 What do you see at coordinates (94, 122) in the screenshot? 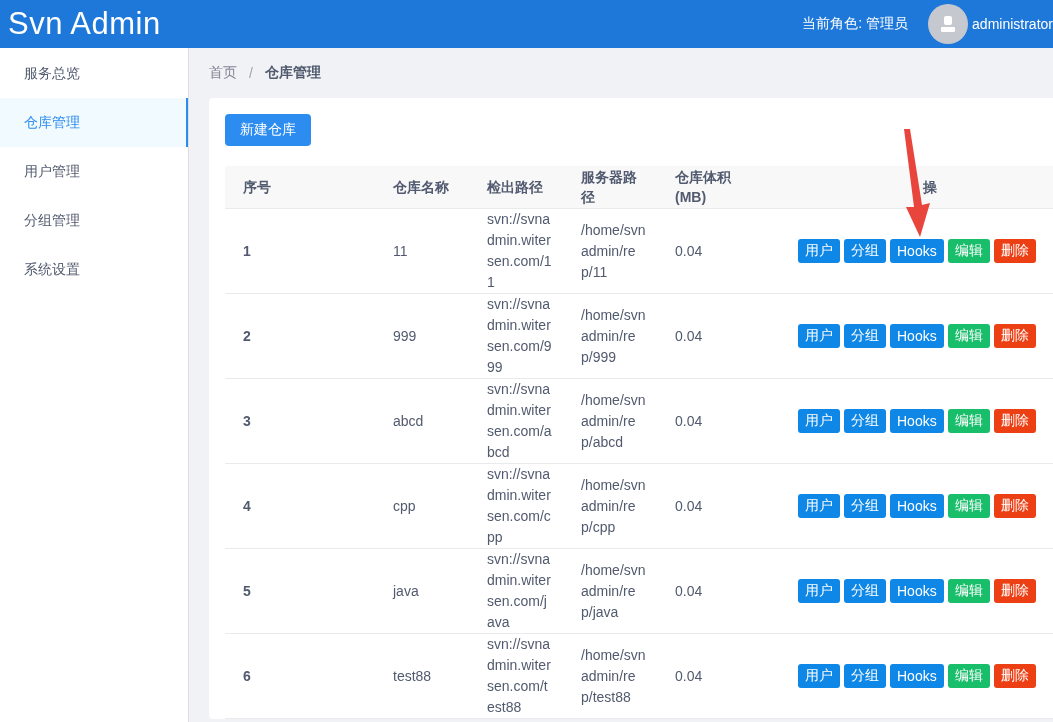
I see `sidebar-item: 仓库管理` at bounding box center [94, 122].